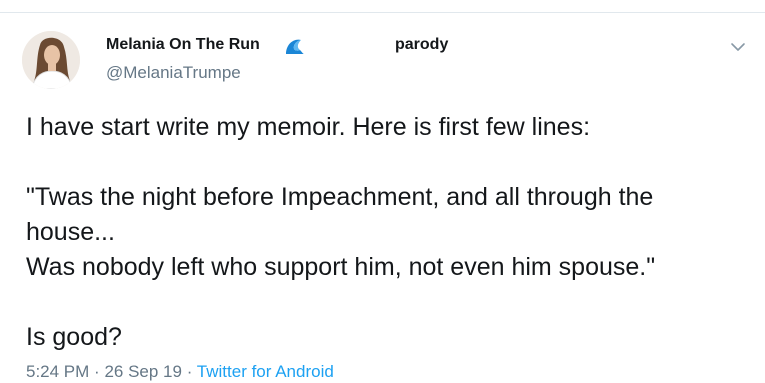 Image resolution: width=765 pixels, height=383 pixels. I want to click on avatar, so click(51, 60).